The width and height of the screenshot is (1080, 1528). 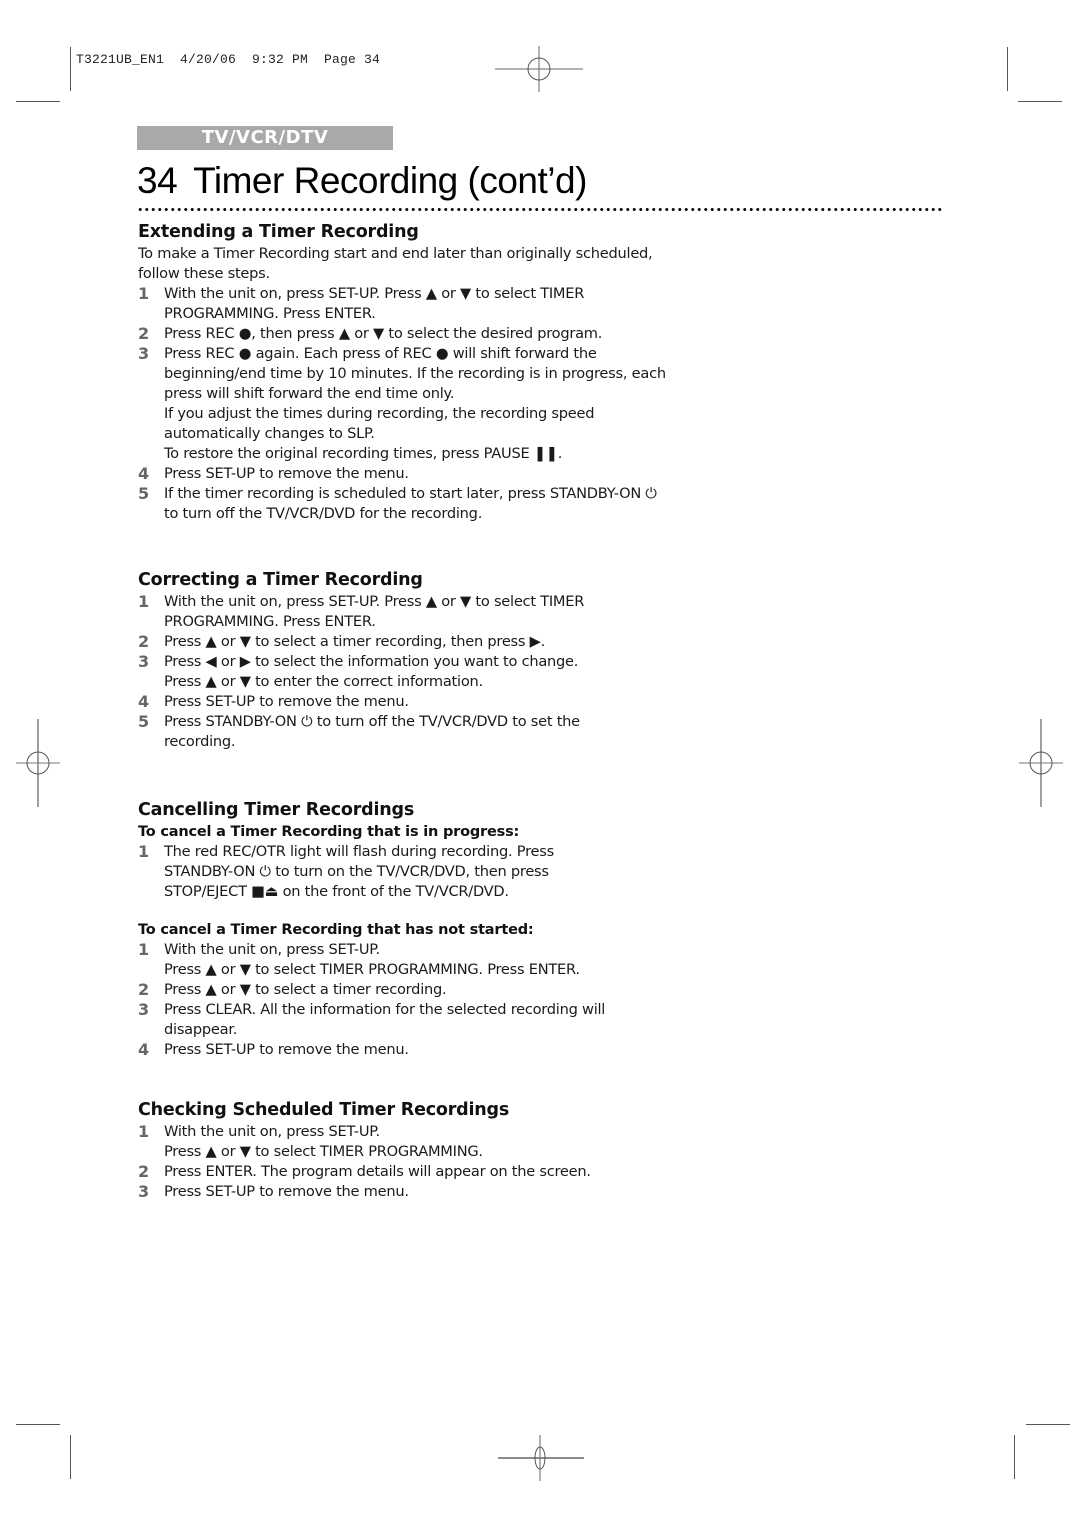 What do you see at coordinates (1048, 1424) in the screenshot?
I see `crop-mark-bottom-right-horizontal` at bounding box center [1048, 1424].